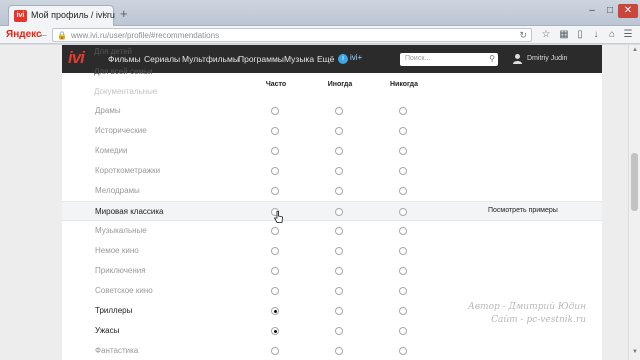 Image resolution: width=640 pixels, height=360 pixels. I want to click on genre-label: Немое кино, so click(117, 250).